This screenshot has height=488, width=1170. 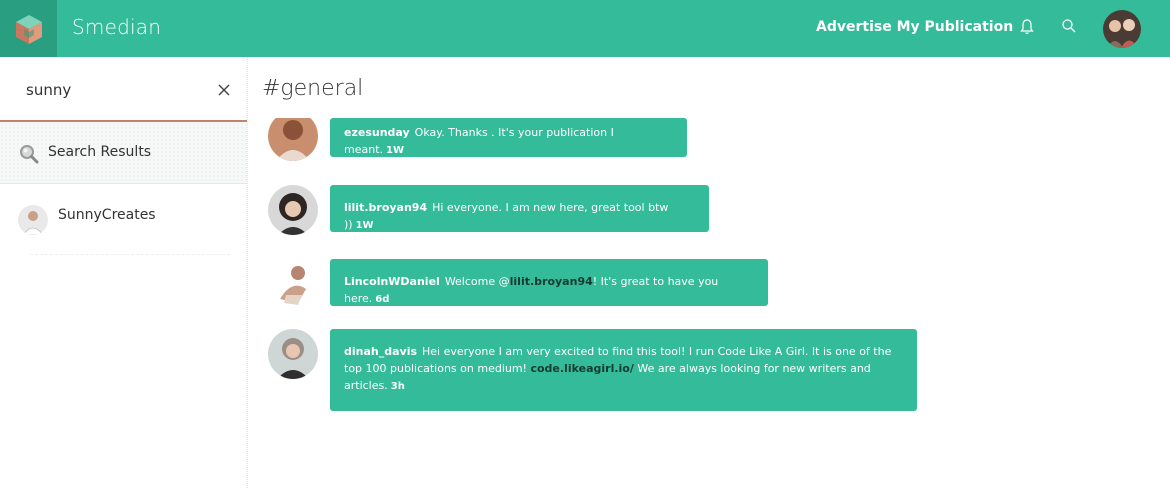 What do you see at coordinates (107, 215) in the screenshot?
I see `result-name: SunnyCreates` at bounding box center [107, 215].